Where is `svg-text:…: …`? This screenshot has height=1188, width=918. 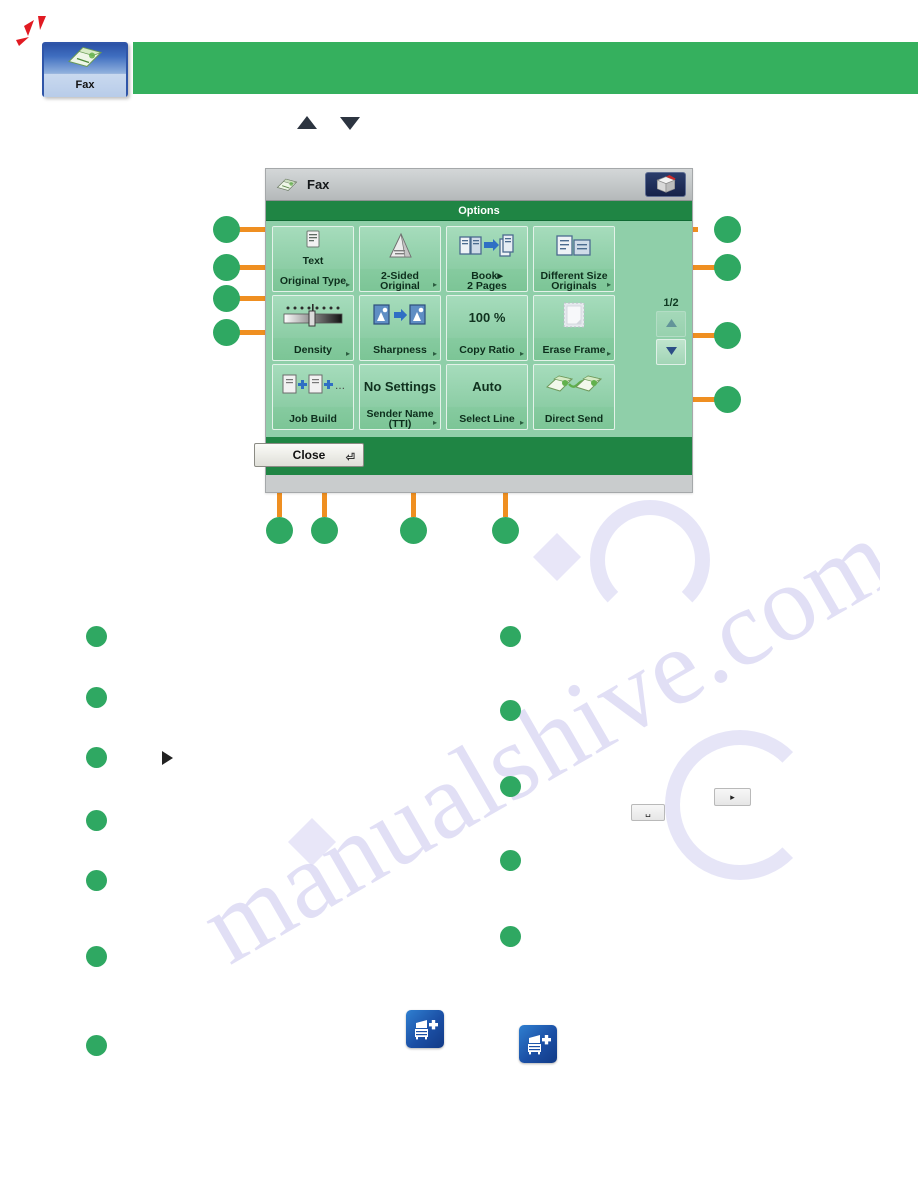
svg-text:…: … is located at coordinates (339, 386).